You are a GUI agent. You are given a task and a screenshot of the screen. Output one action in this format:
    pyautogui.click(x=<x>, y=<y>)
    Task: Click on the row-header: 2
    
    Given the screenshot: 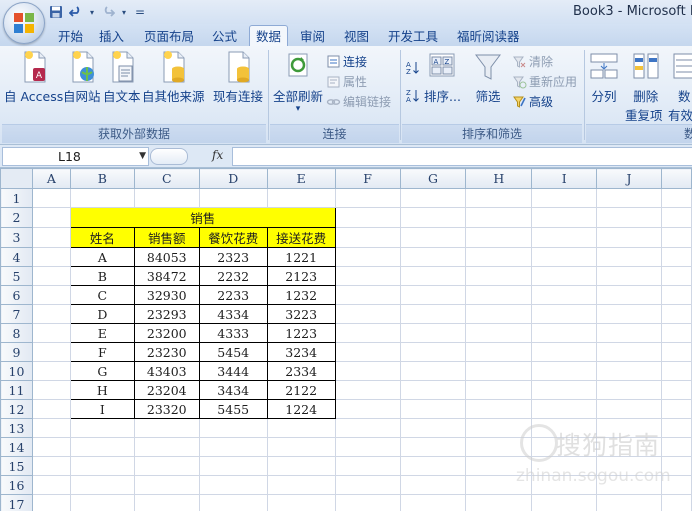 What is the action you would take?
    pyautogui.click(x=16, y=217)
    